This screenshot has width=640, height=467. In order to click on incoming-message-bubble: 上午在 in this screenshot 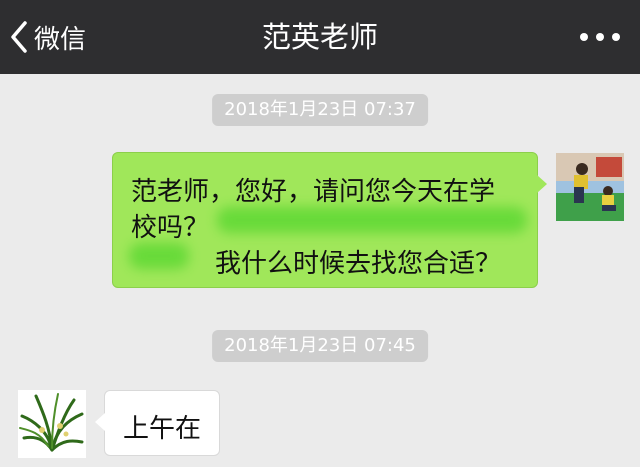, I will do `click(157, 423)`.